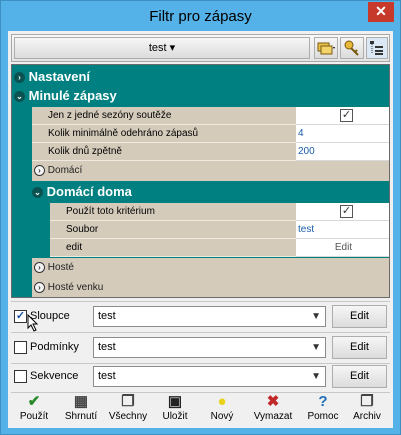 The image size is (401, 435). I want to click on option-row-sekvence: Sekvence test ▼ Edit, so click(200, 377).